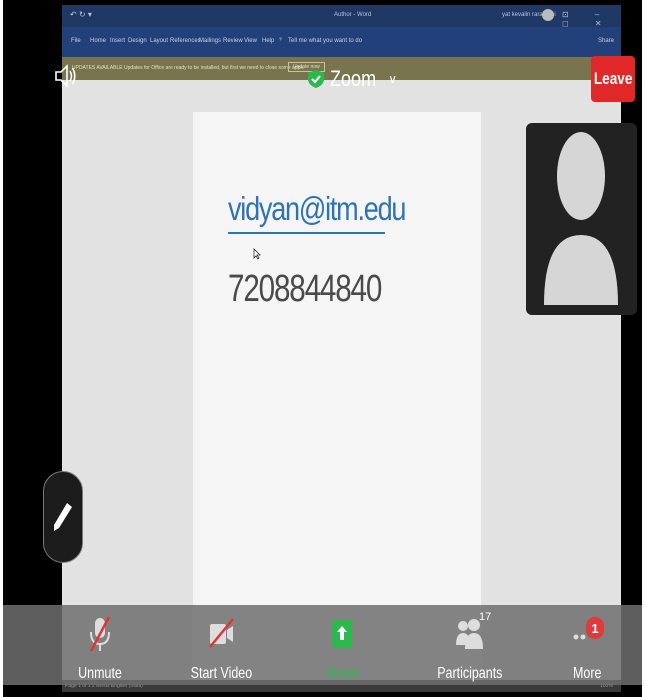  I want to click on microphone-muted-icon, so click(100, 634).